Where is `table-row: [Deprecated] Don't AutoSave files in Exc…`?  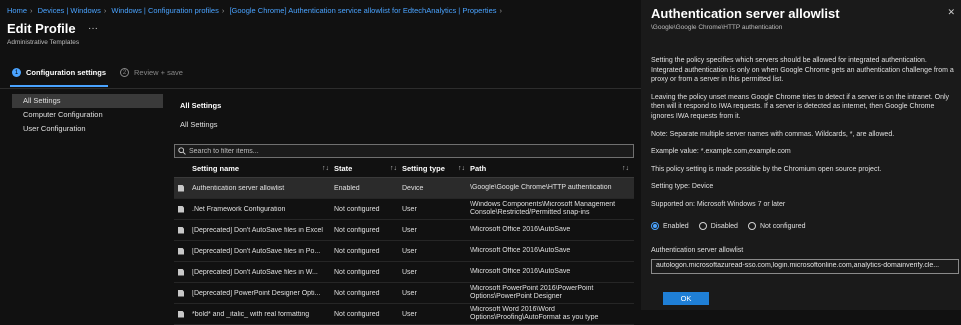 table-row: [Deprecated] Don't AutoSave files in Exc… is located at coordinates (404, 230).